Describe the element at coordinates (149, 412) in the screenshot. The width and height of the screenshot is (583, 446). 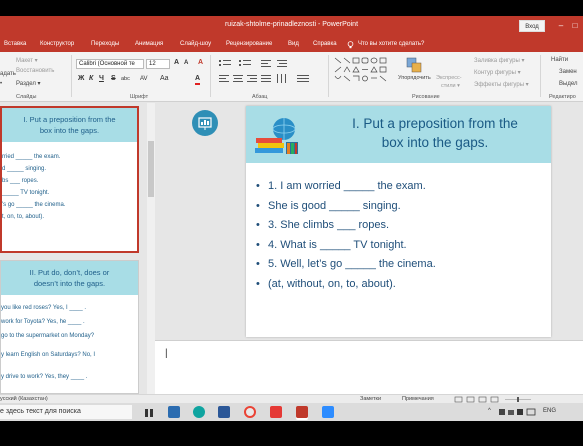
I see `task-view-icon` at that location.